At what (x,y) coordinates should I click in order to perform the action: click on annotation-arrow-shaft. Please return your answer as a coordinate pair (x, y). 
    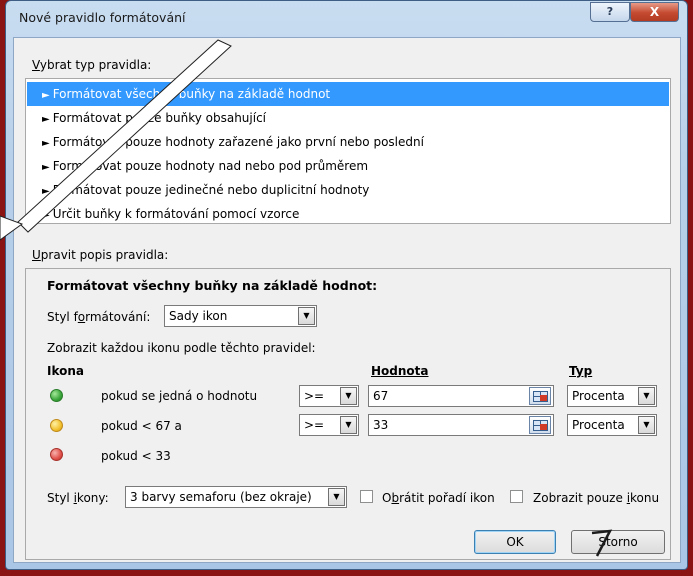
    Looking at the image, I should click on (124, 136).